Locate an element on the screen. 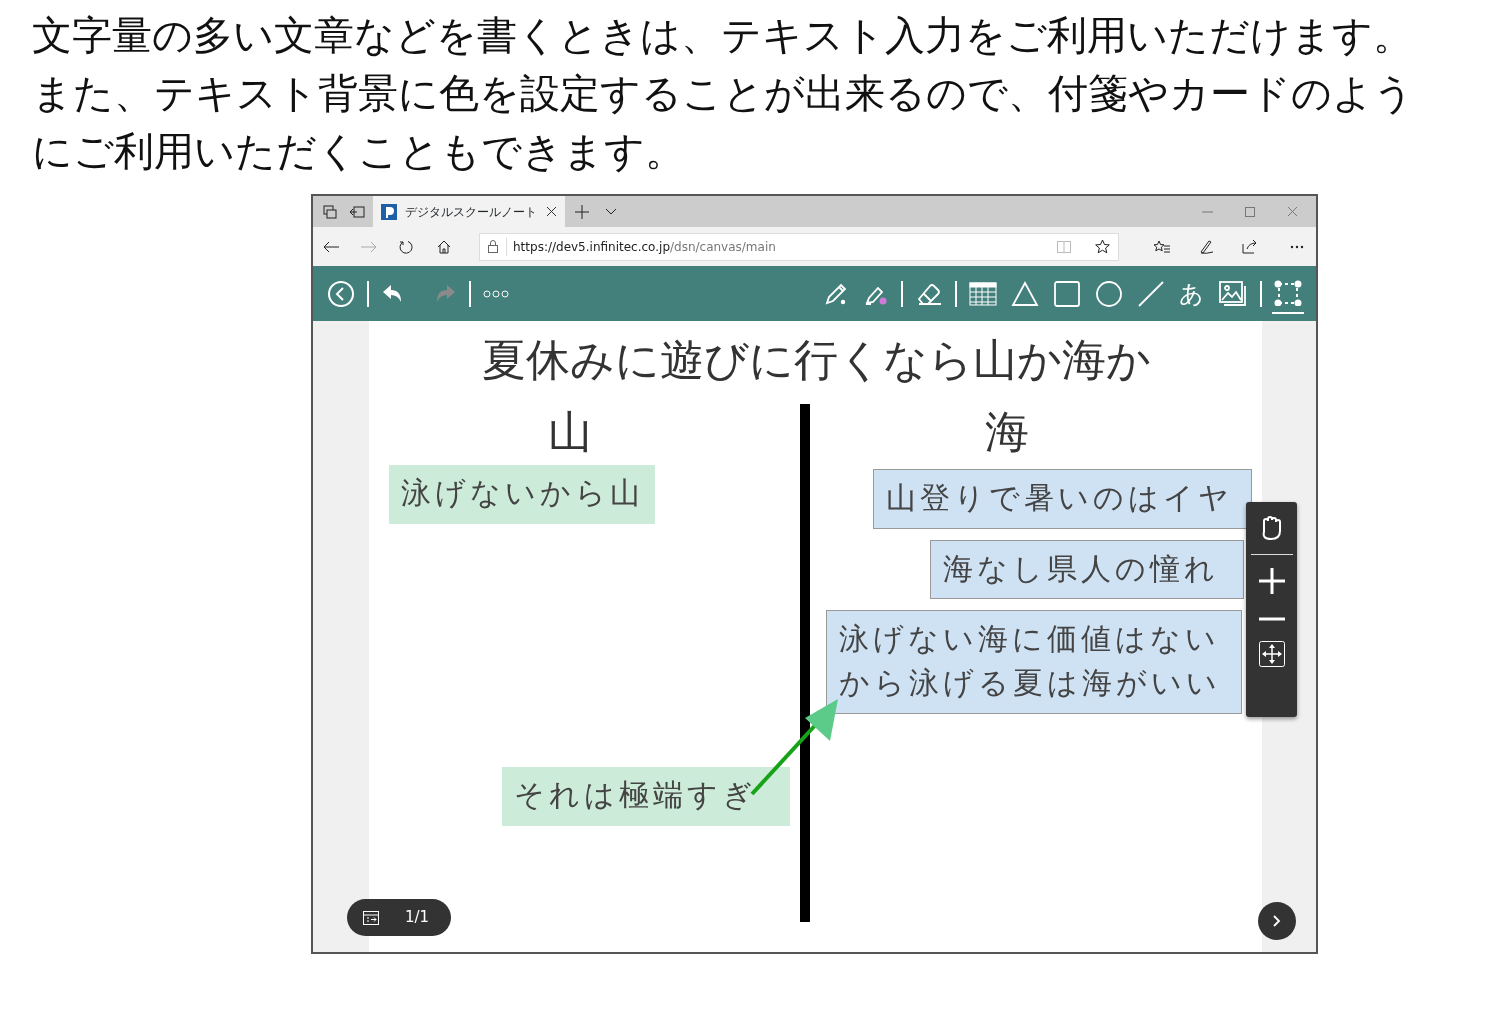 The image size is (1487, 1027). zoom-out-icon is located at coordinates (1271, 619).